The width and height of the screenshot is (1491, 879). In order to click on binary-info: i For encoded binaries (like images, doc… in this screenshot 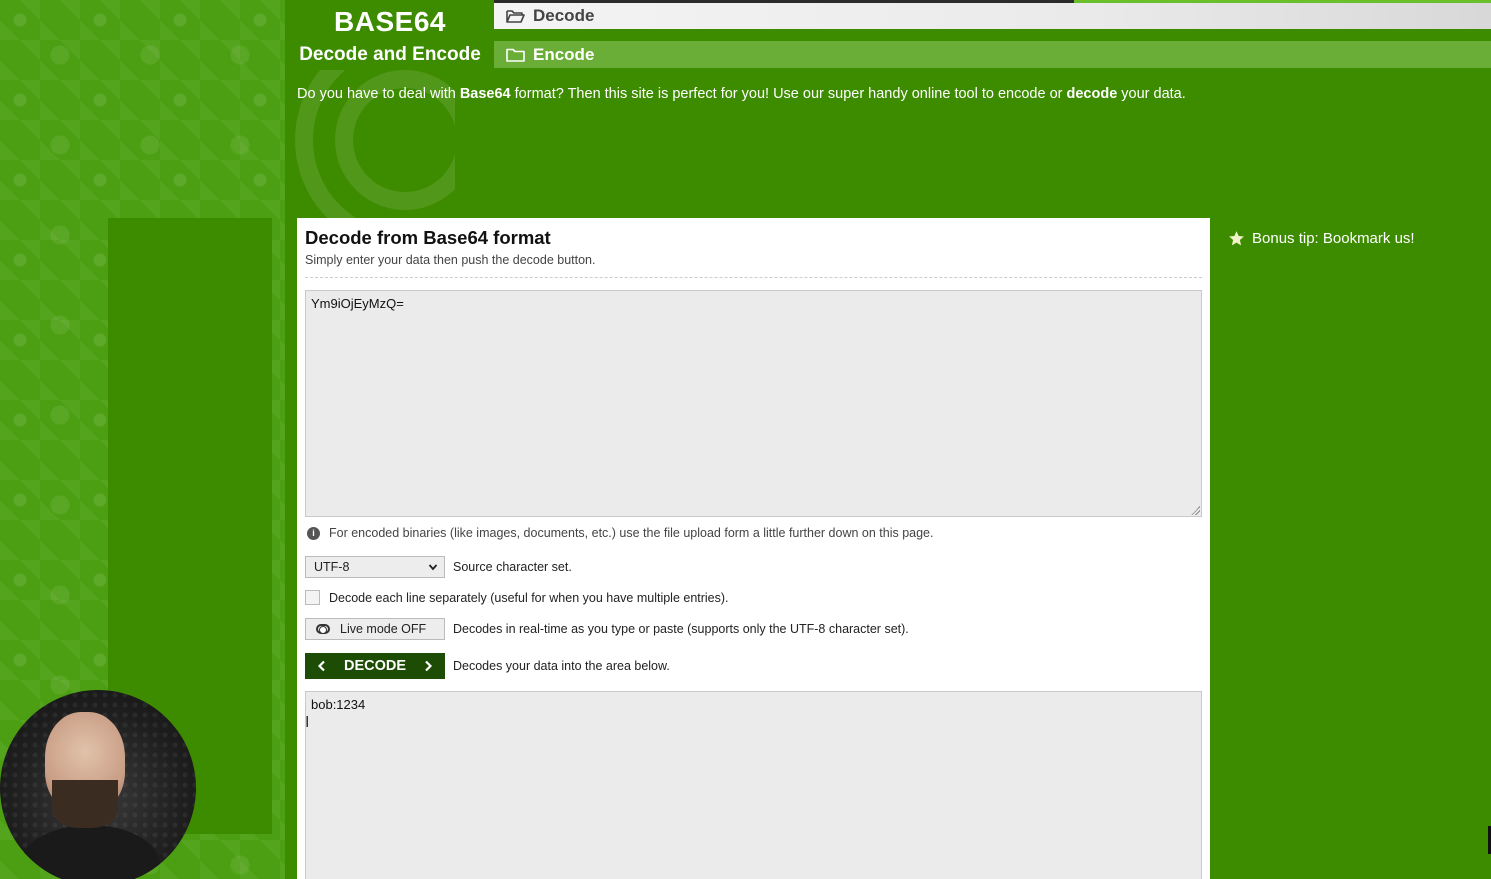, I will do `click(619, 533)`.